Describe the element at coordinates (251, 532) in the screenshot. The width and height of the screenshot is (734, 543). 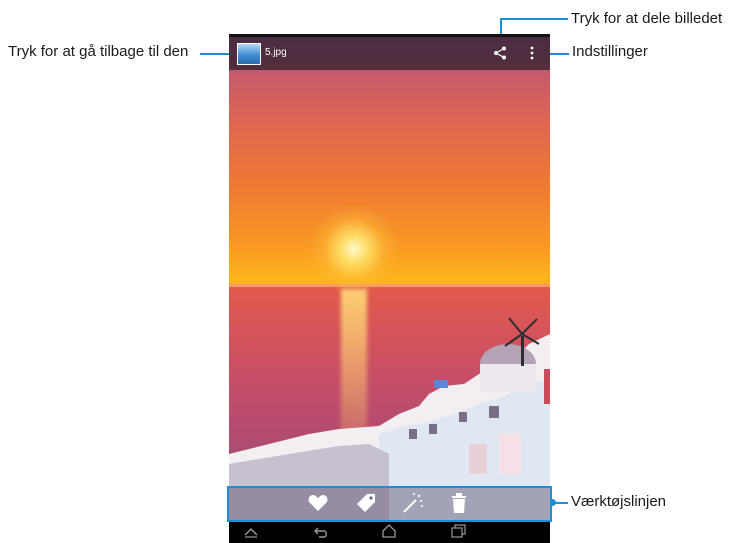
I see `up-chevron-icon` at that location.